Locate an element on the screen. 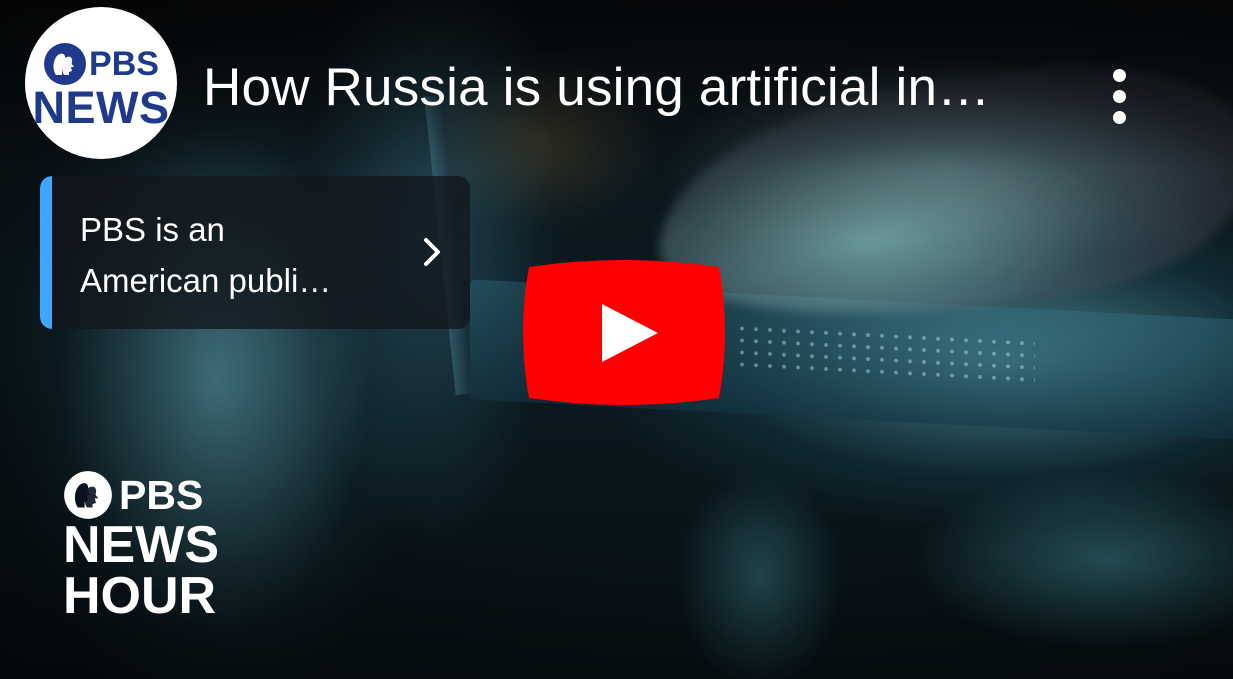  watermark-brand-text: PBS is located at coordinates (161, 494).